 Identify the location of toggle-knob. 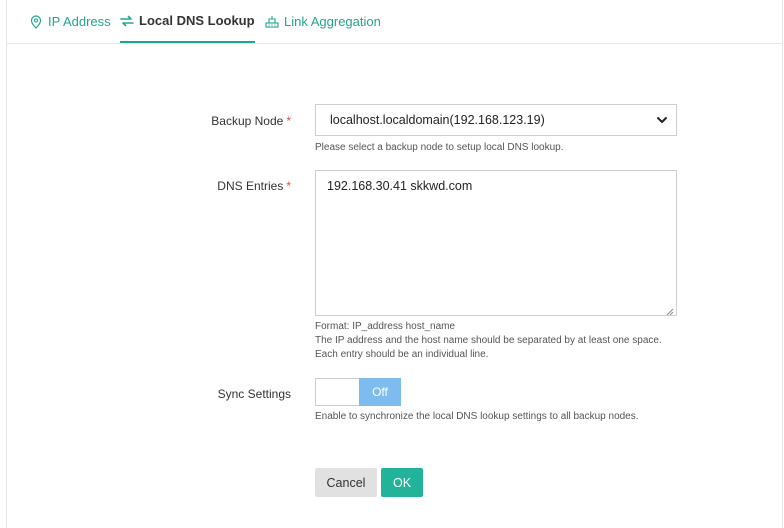
(337, 392).